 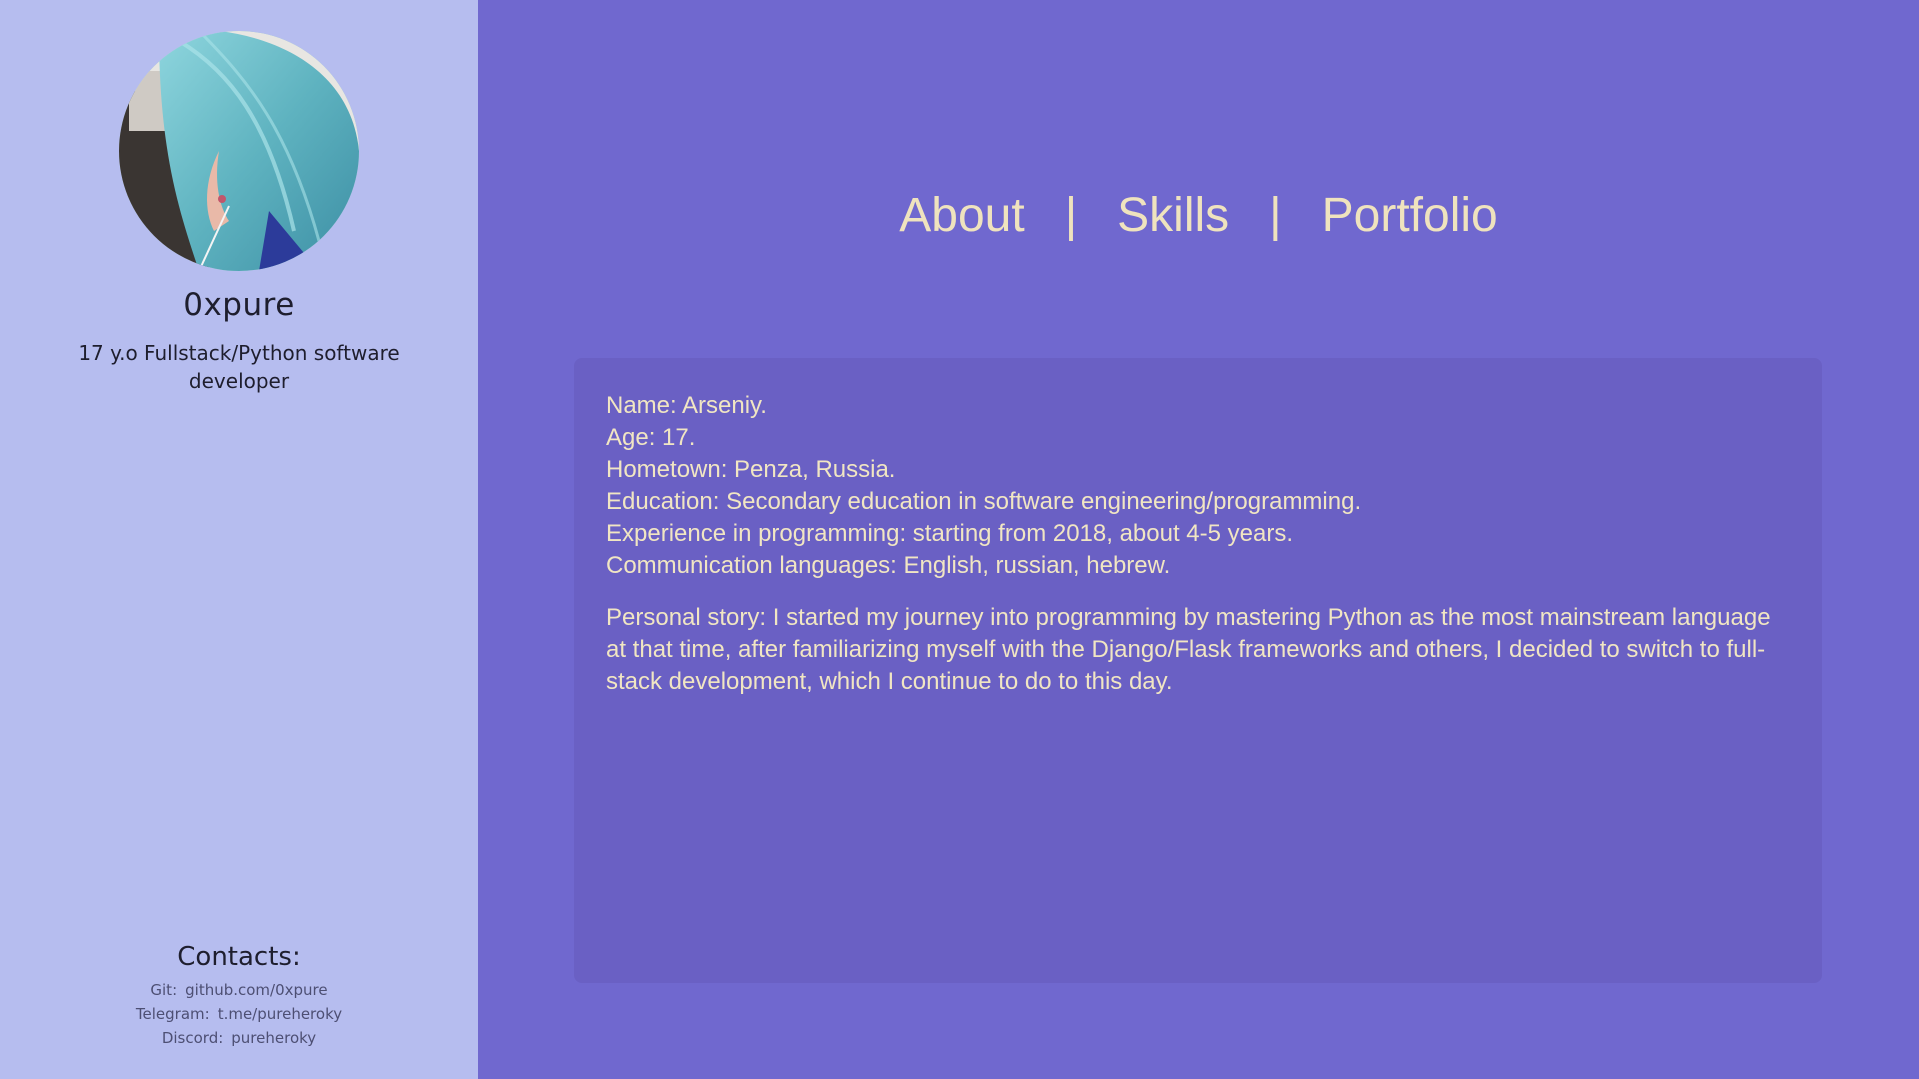 What do you see at coordinates (239, 305) in the screenshot?
I see `profile-username: 0xpure` at bounding box center [239, 305].